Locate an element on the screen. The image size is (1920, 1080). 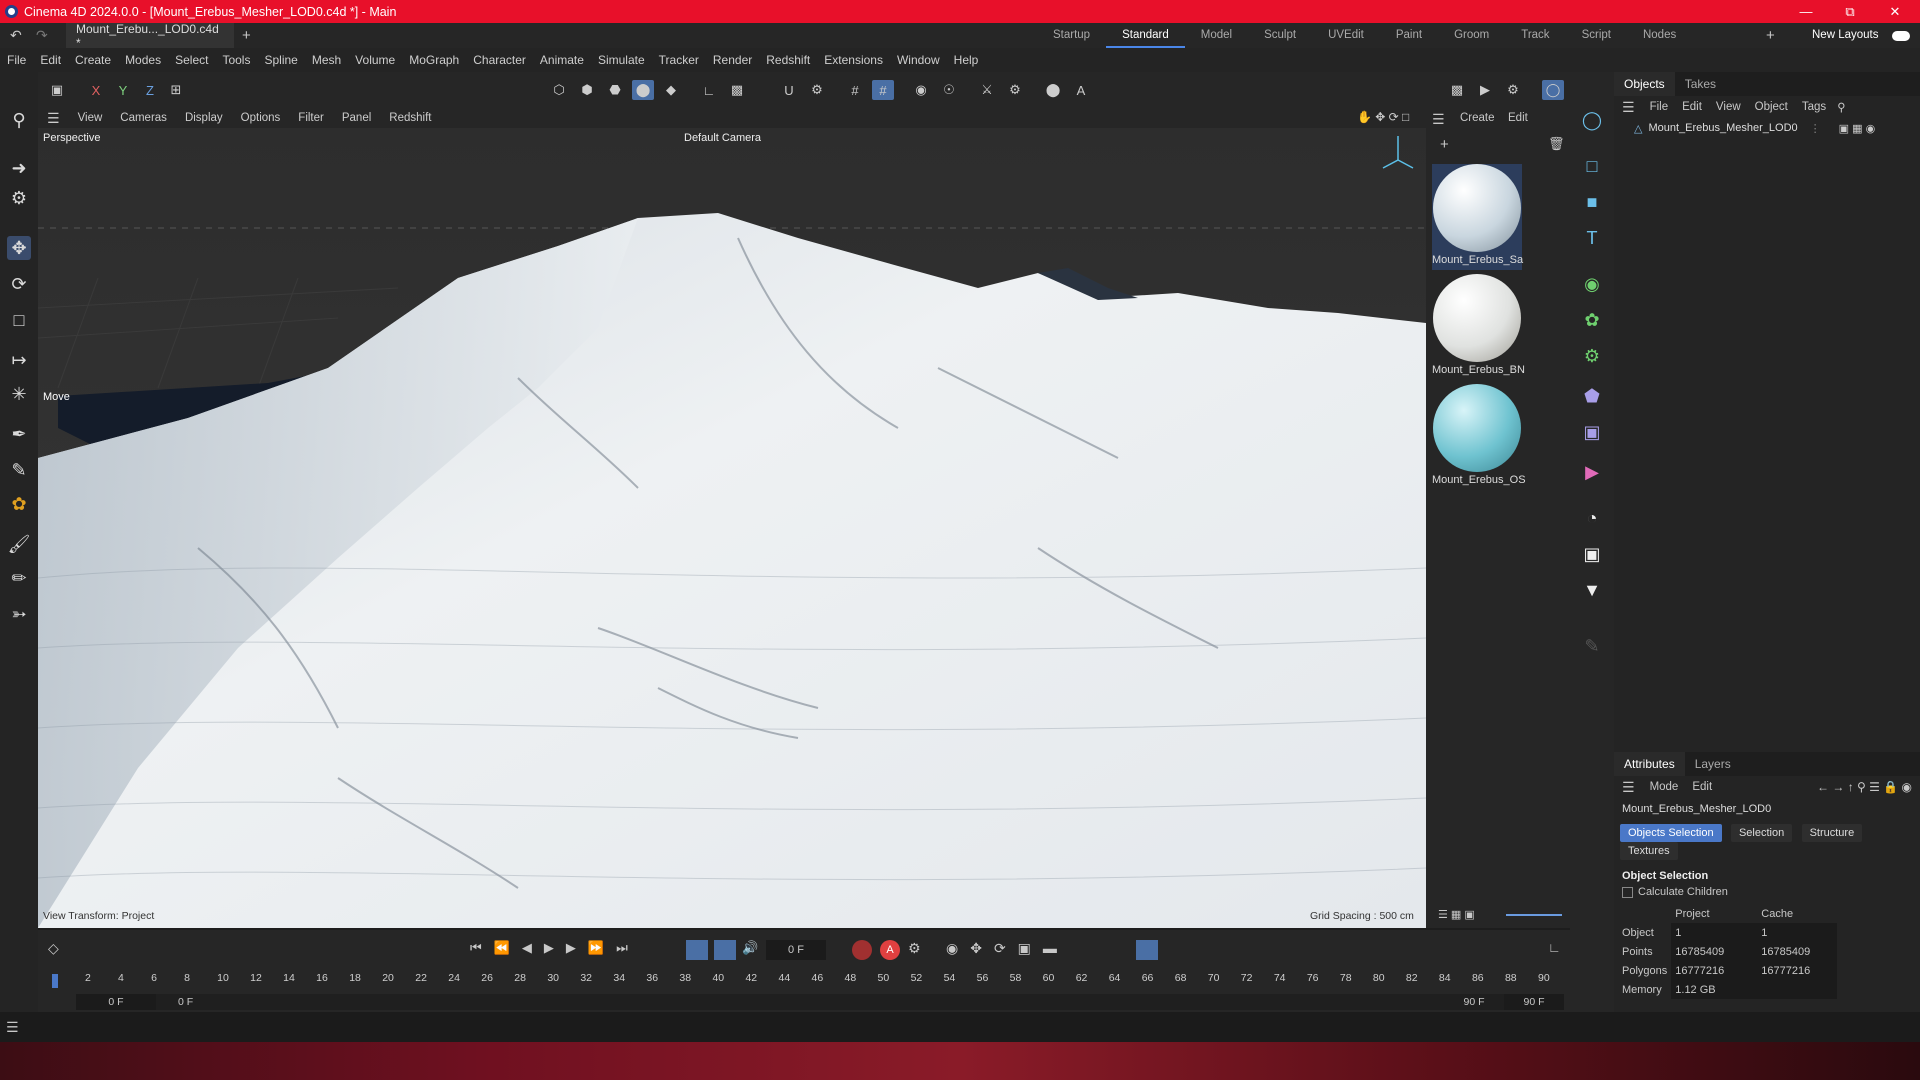
edit-icon: ✎ is located at coordinates (1592, 646).